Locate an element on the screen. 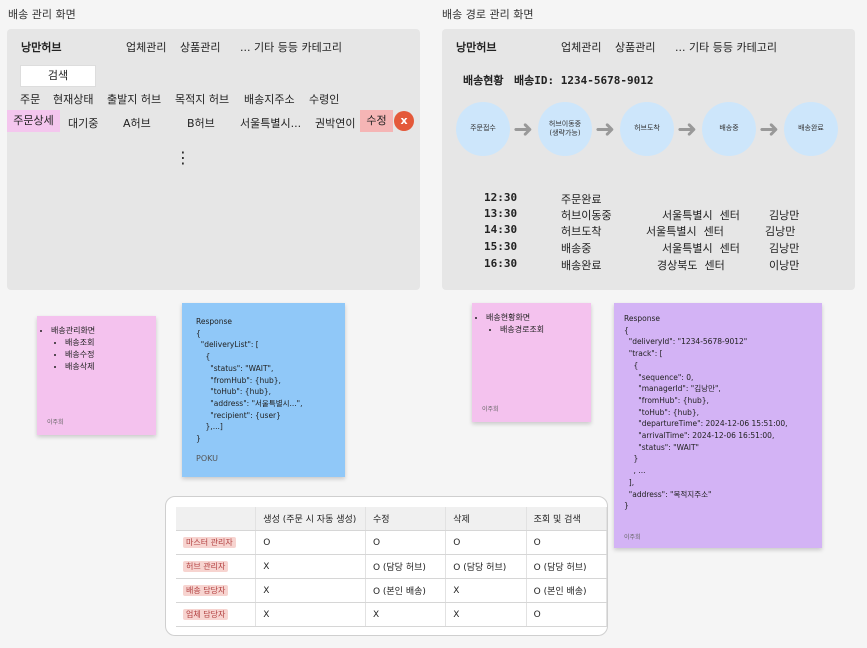  role-tag: 허브 관리자 is located at coordinates (206, 566).